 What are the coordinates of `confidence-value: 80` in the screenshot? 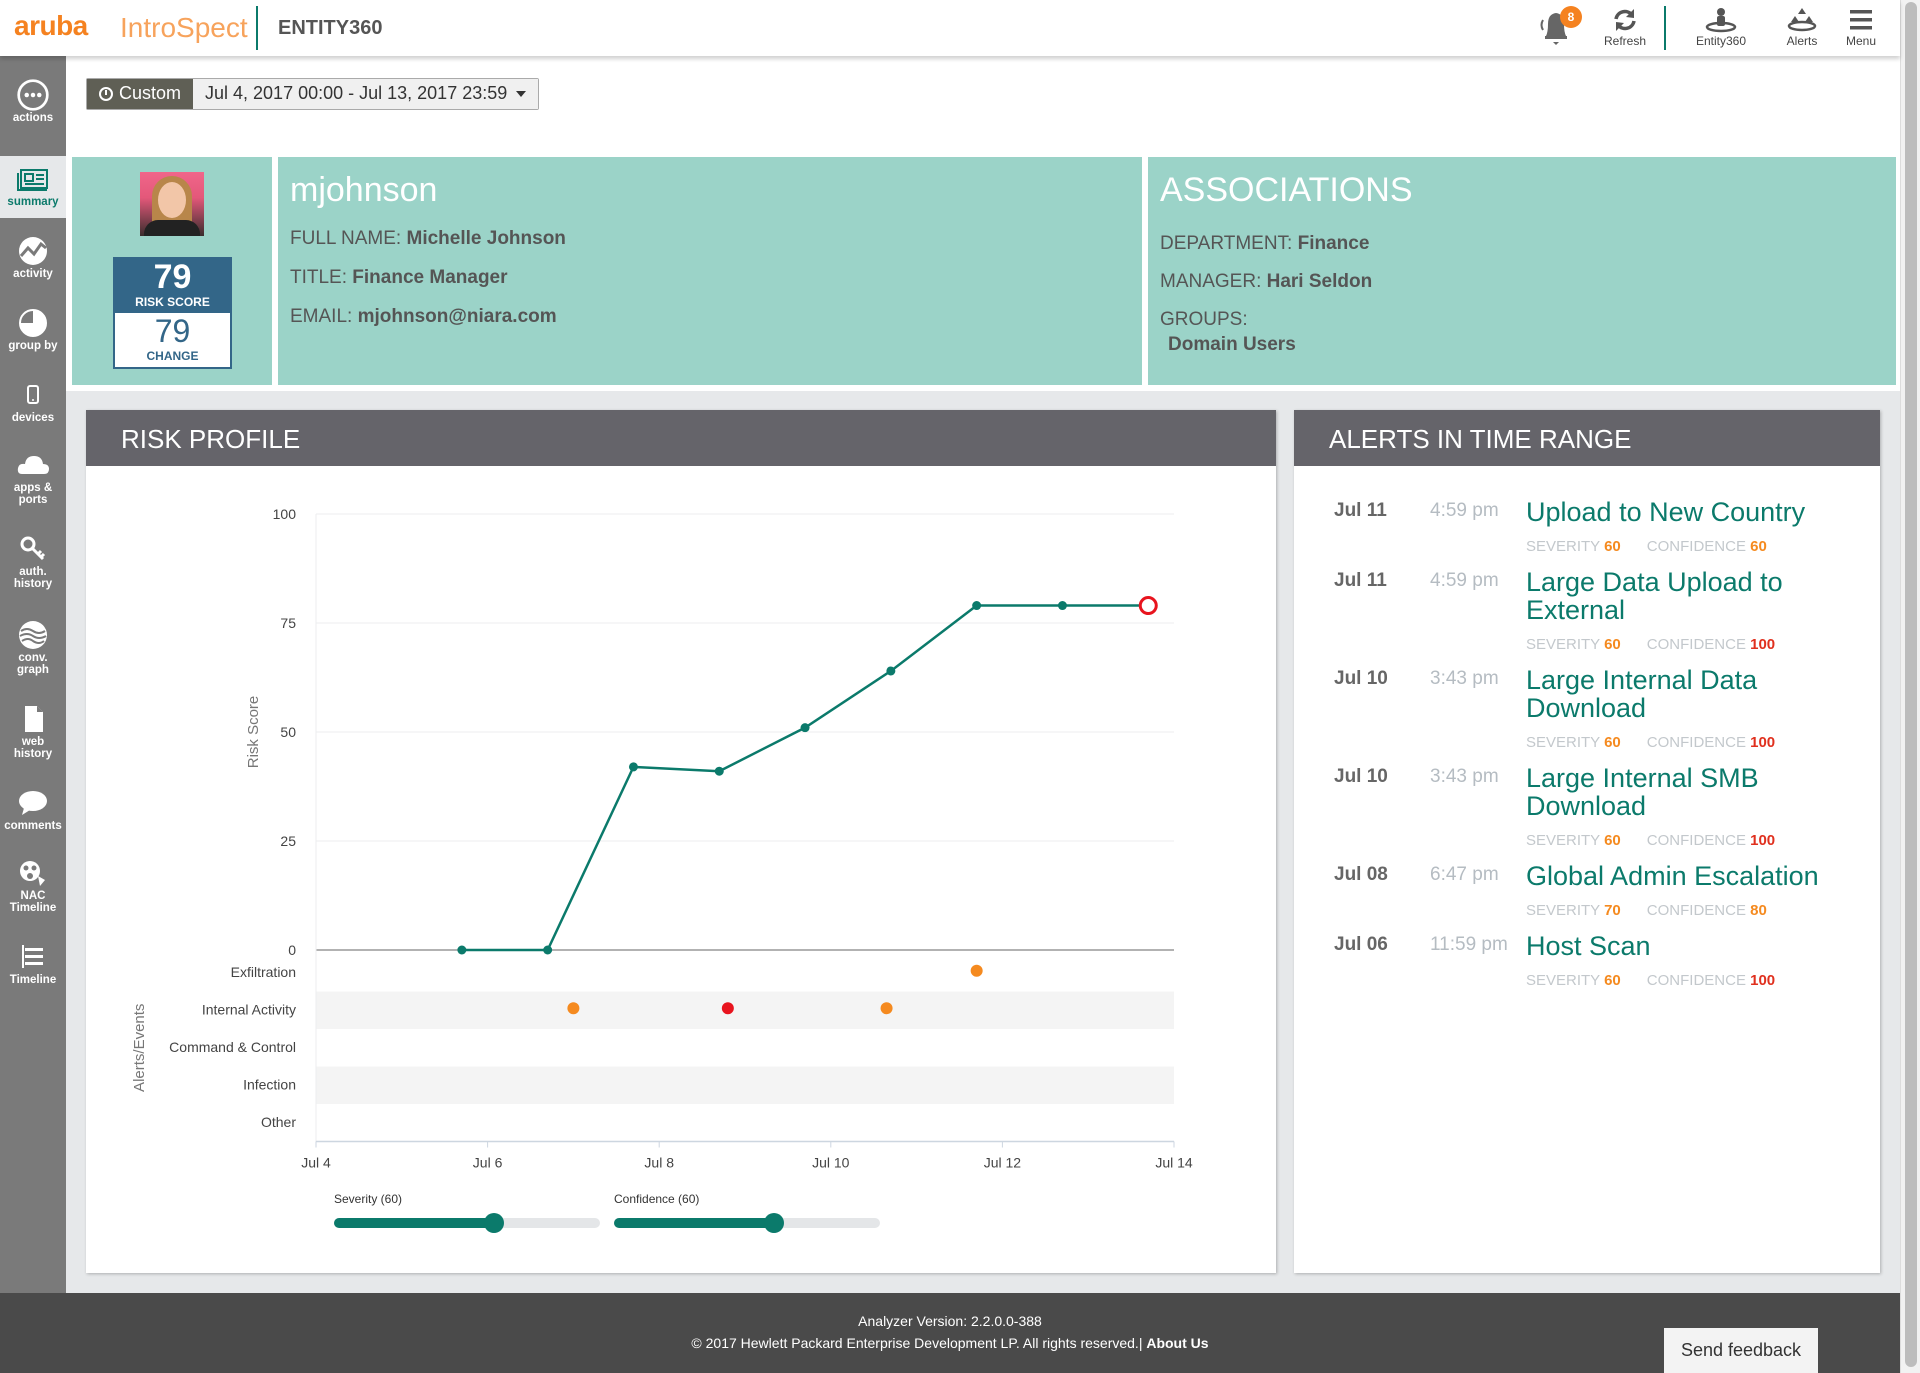 It's located at (1758, 910).